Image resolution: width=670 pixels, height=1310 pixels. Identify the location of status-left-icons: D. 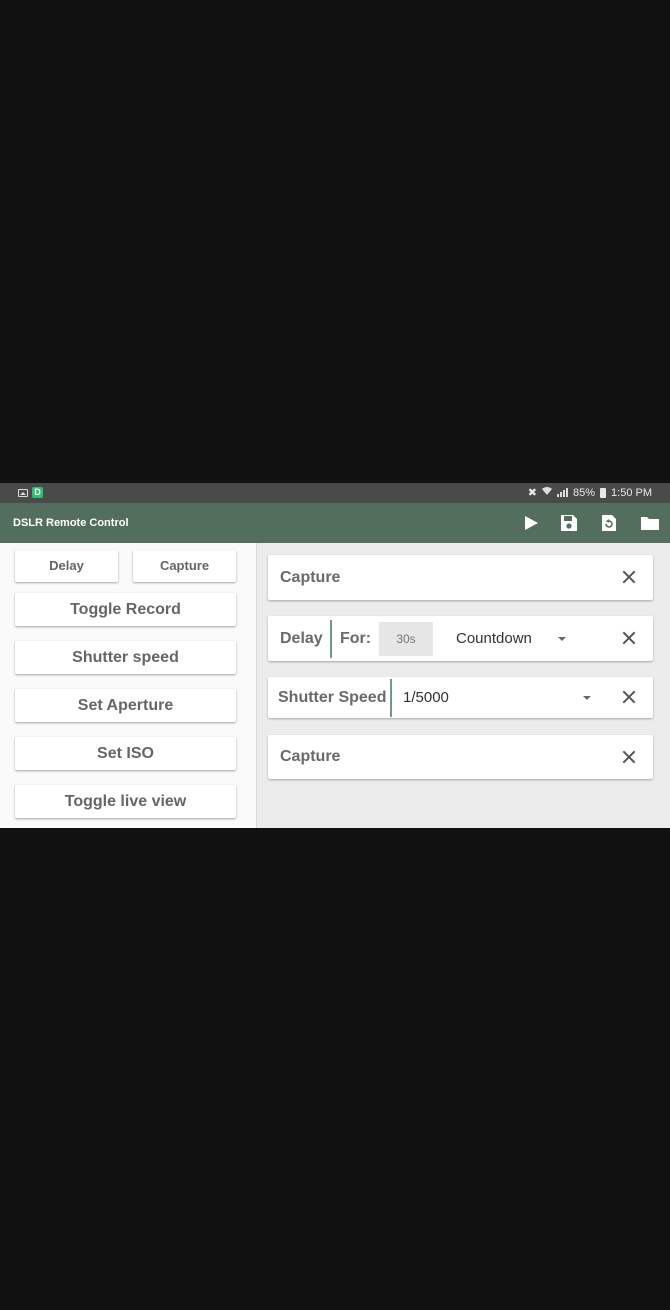
(30, 492).